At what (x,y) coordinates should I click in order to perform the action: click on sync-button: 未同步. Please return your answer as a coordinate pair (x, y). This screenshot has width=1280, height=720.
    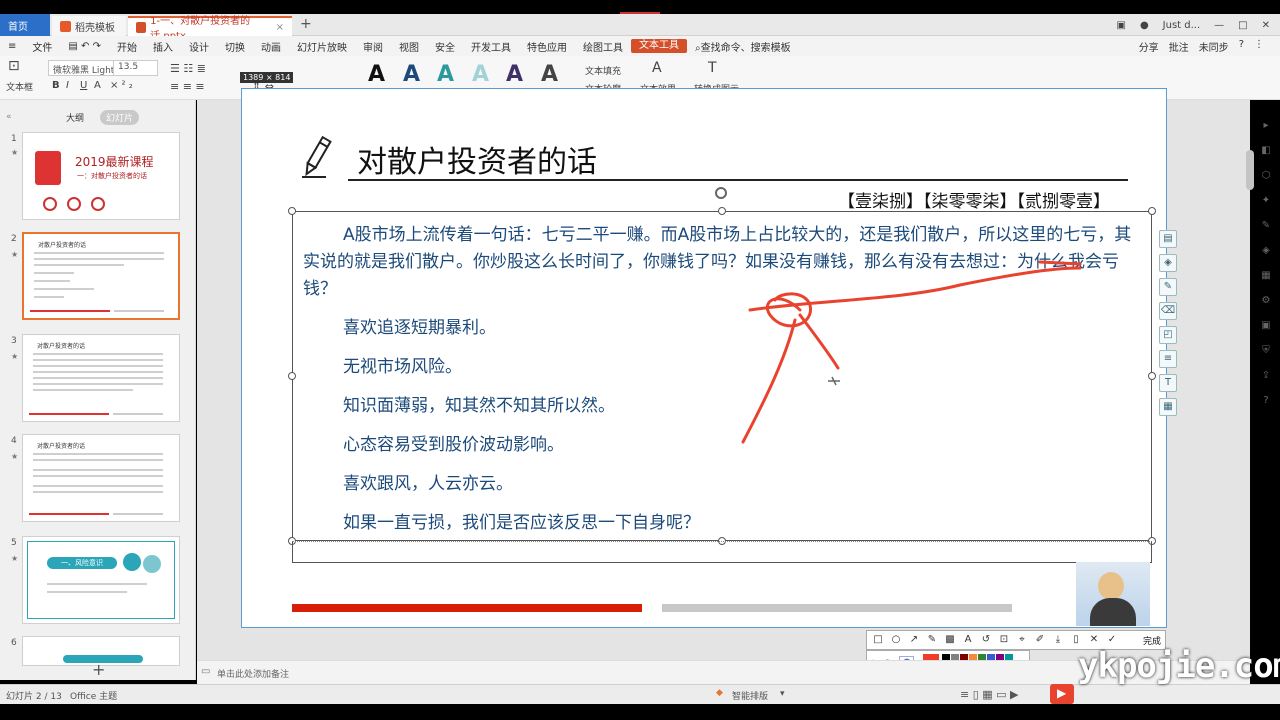
    Looking at the image, I should click on (1214, 46).